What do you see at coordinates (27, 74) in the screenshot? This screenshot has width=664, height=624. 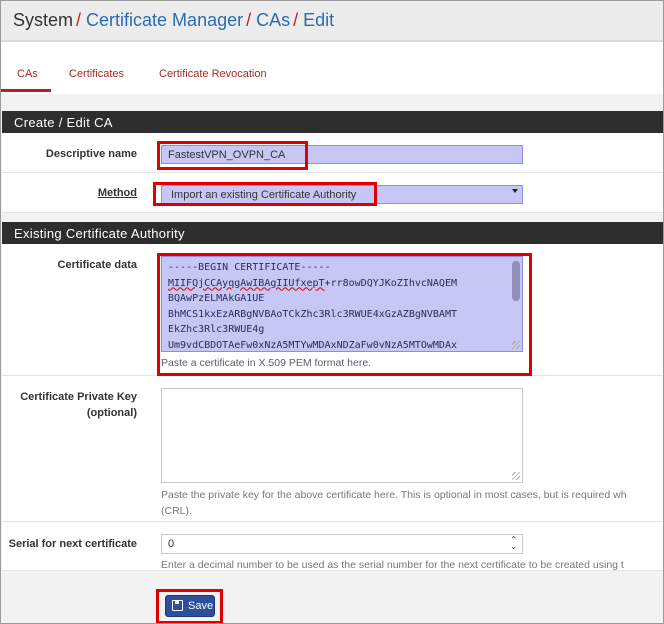 I see `tab-cas: CAs` at bounding box center [27, 74].